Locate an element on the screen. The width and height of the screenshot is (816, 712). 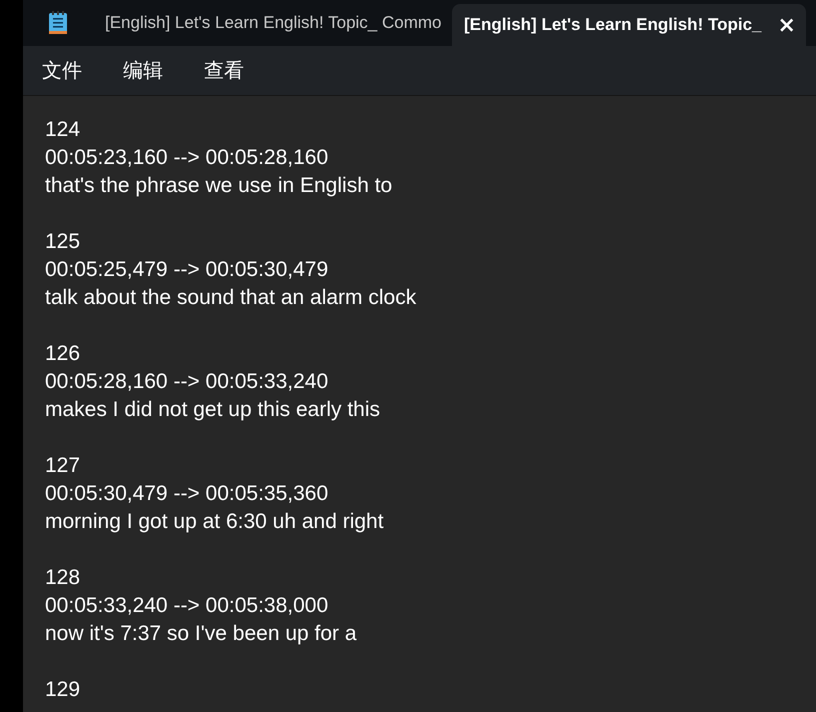
text-line: 124 is located at coordinates (62, 129).